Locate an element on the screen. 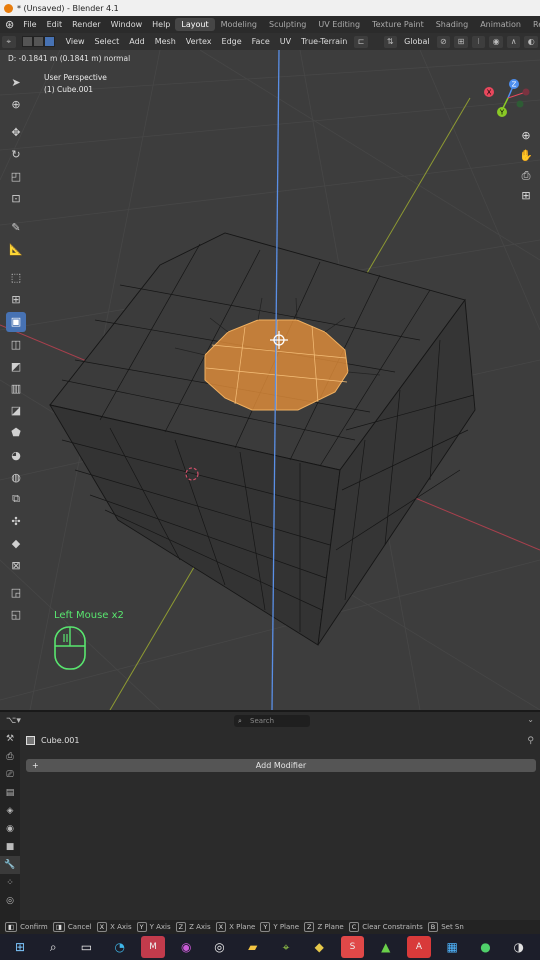 This screenshot has height=960, width=540. pivot-icon: ⊘ is located at coordinates (443, 41).